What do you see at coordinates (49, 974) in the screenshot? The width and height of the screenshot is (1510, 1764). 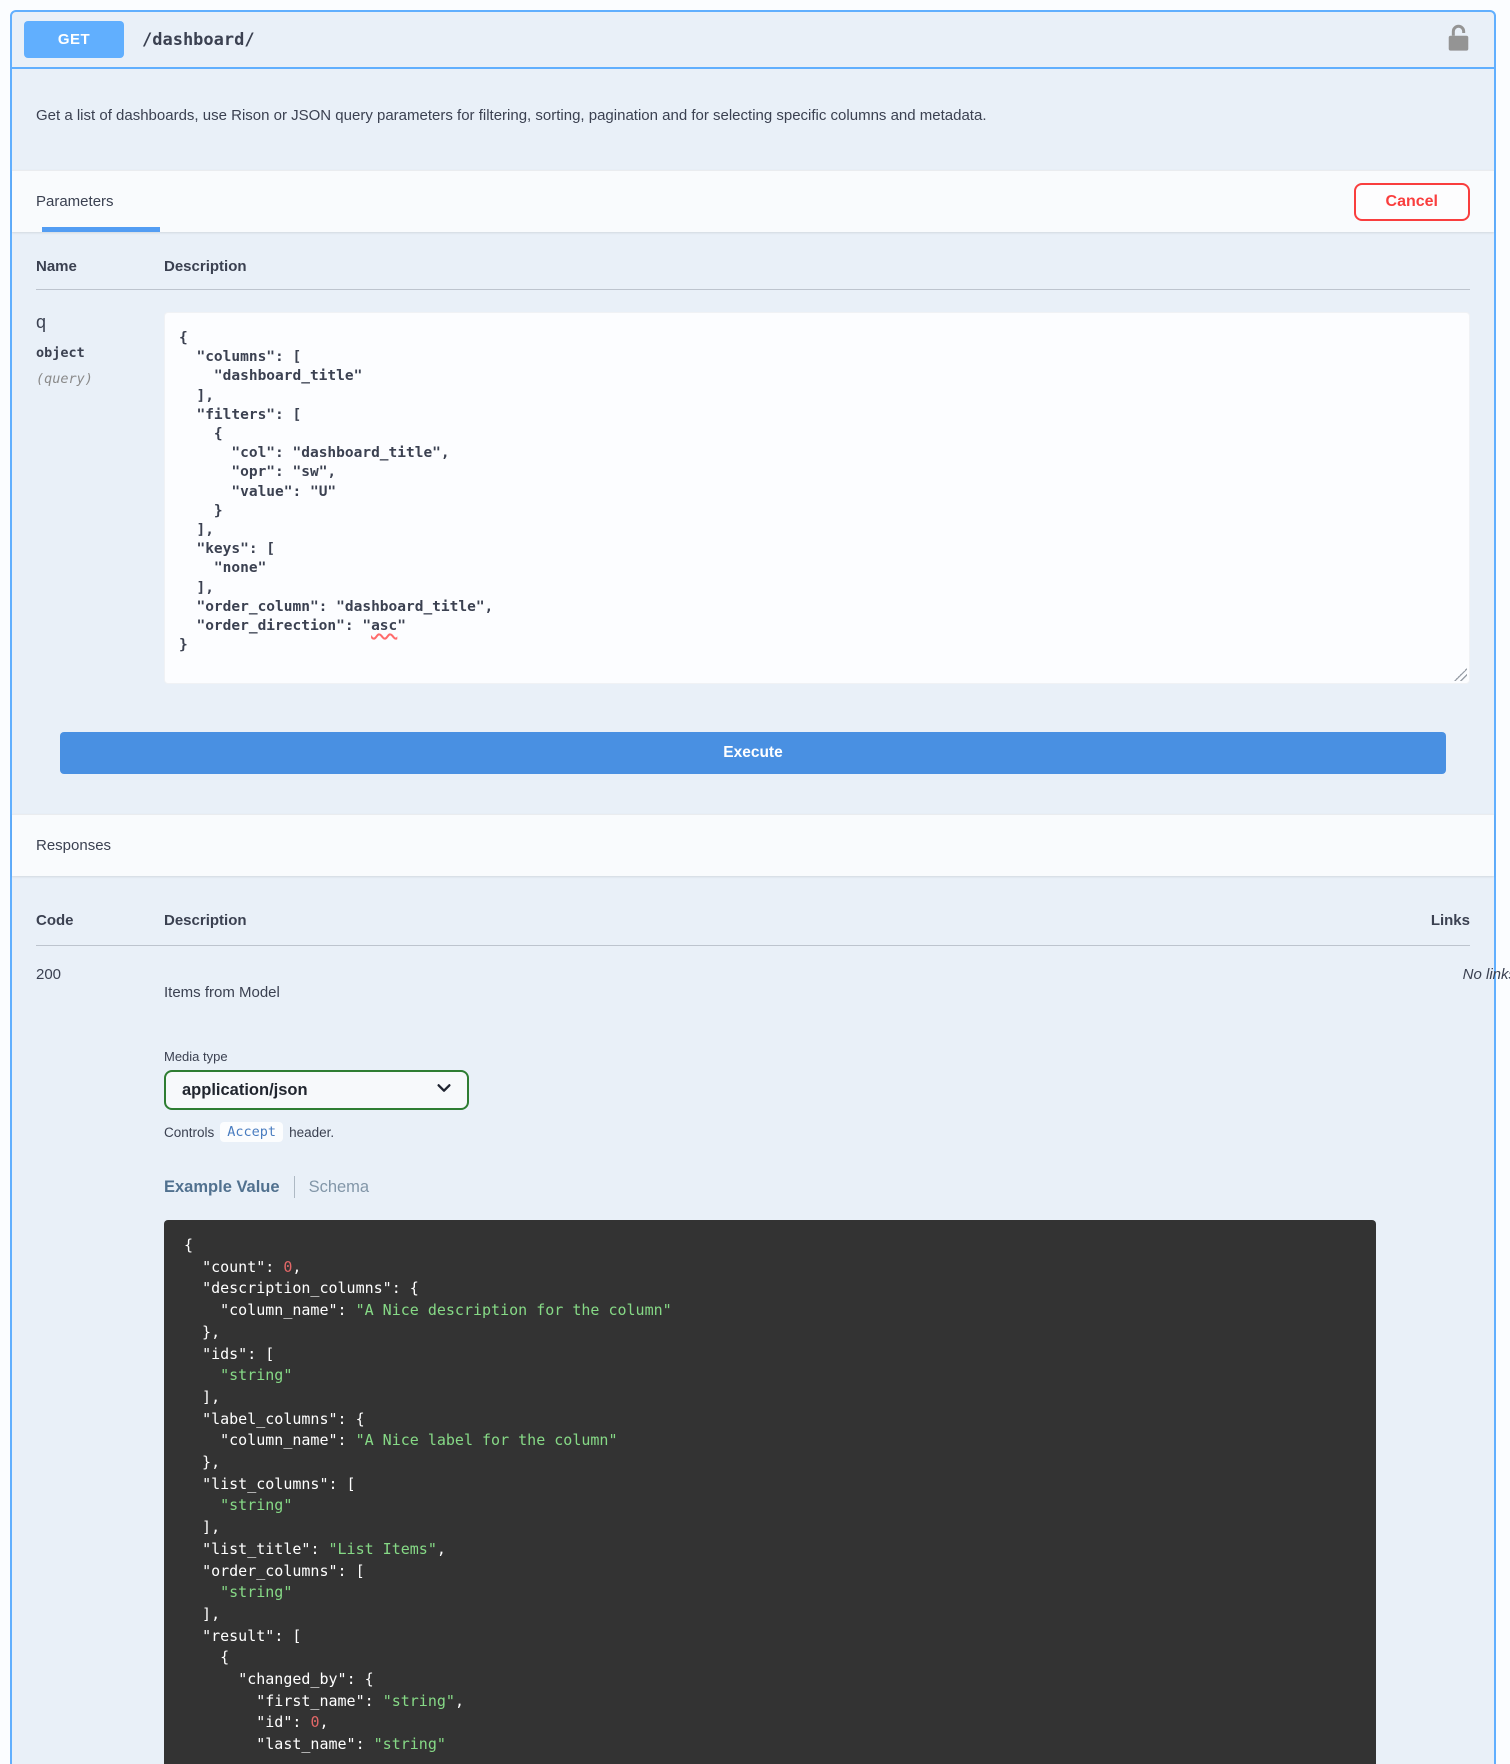 I see `response-status-code: 200` at bounding box center [49, 974].